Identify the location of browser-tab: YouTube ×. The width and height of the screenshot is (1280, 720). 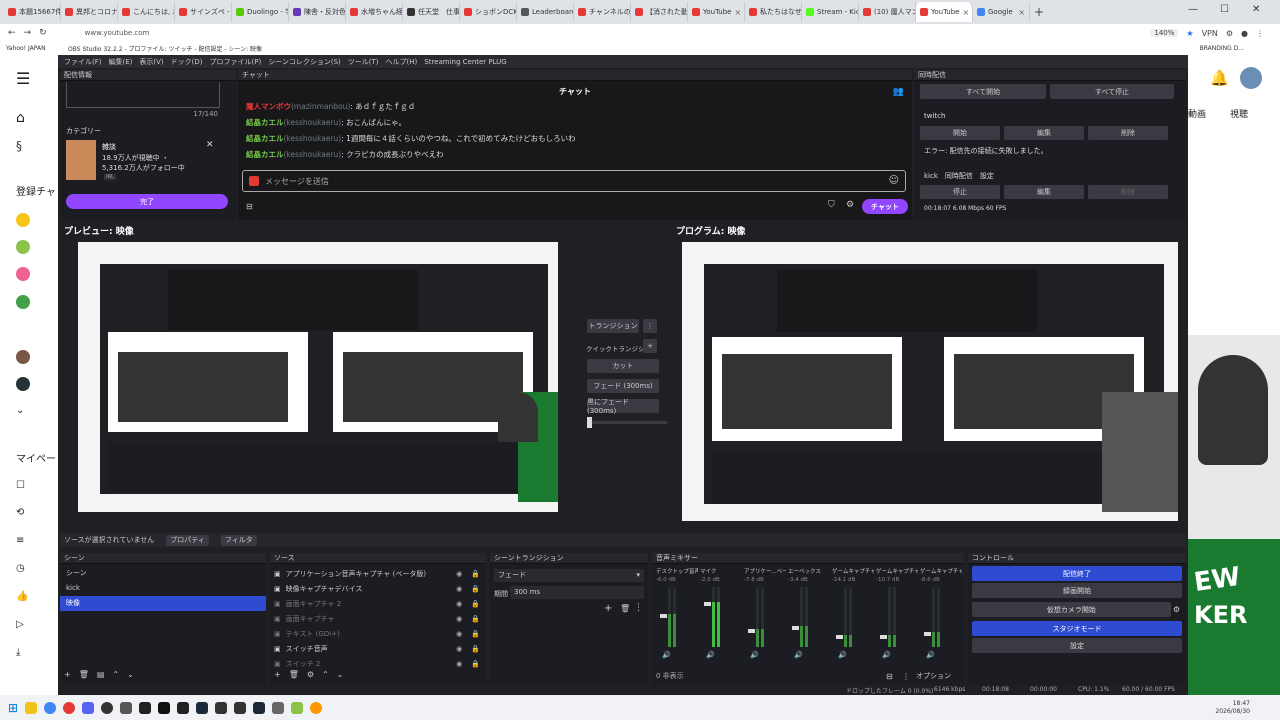
(944, 12).